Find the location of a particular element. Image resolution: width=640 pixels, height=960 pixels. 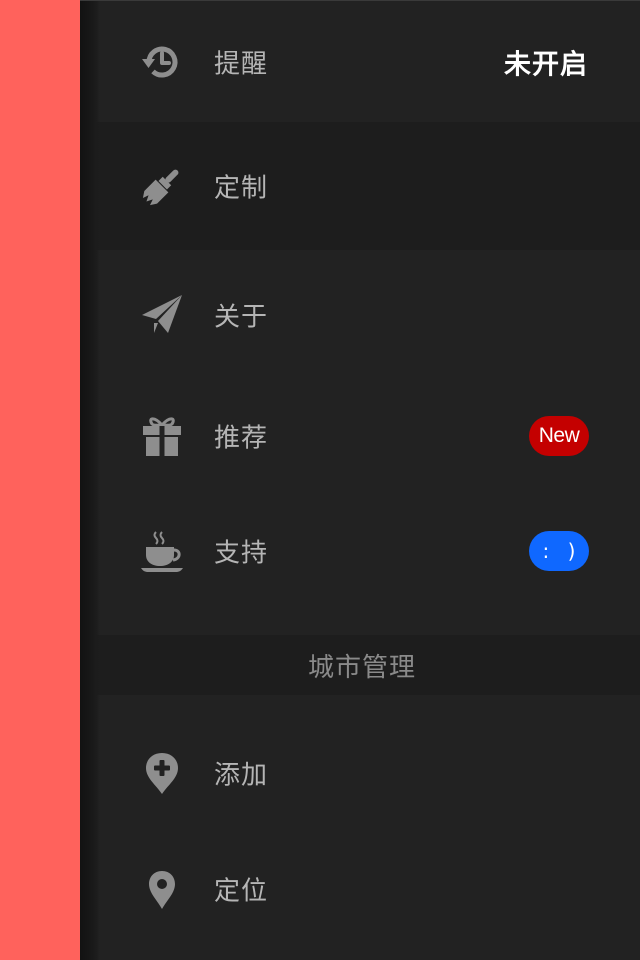

menu-item-label: 定制 is located at coordinates (241, 188).